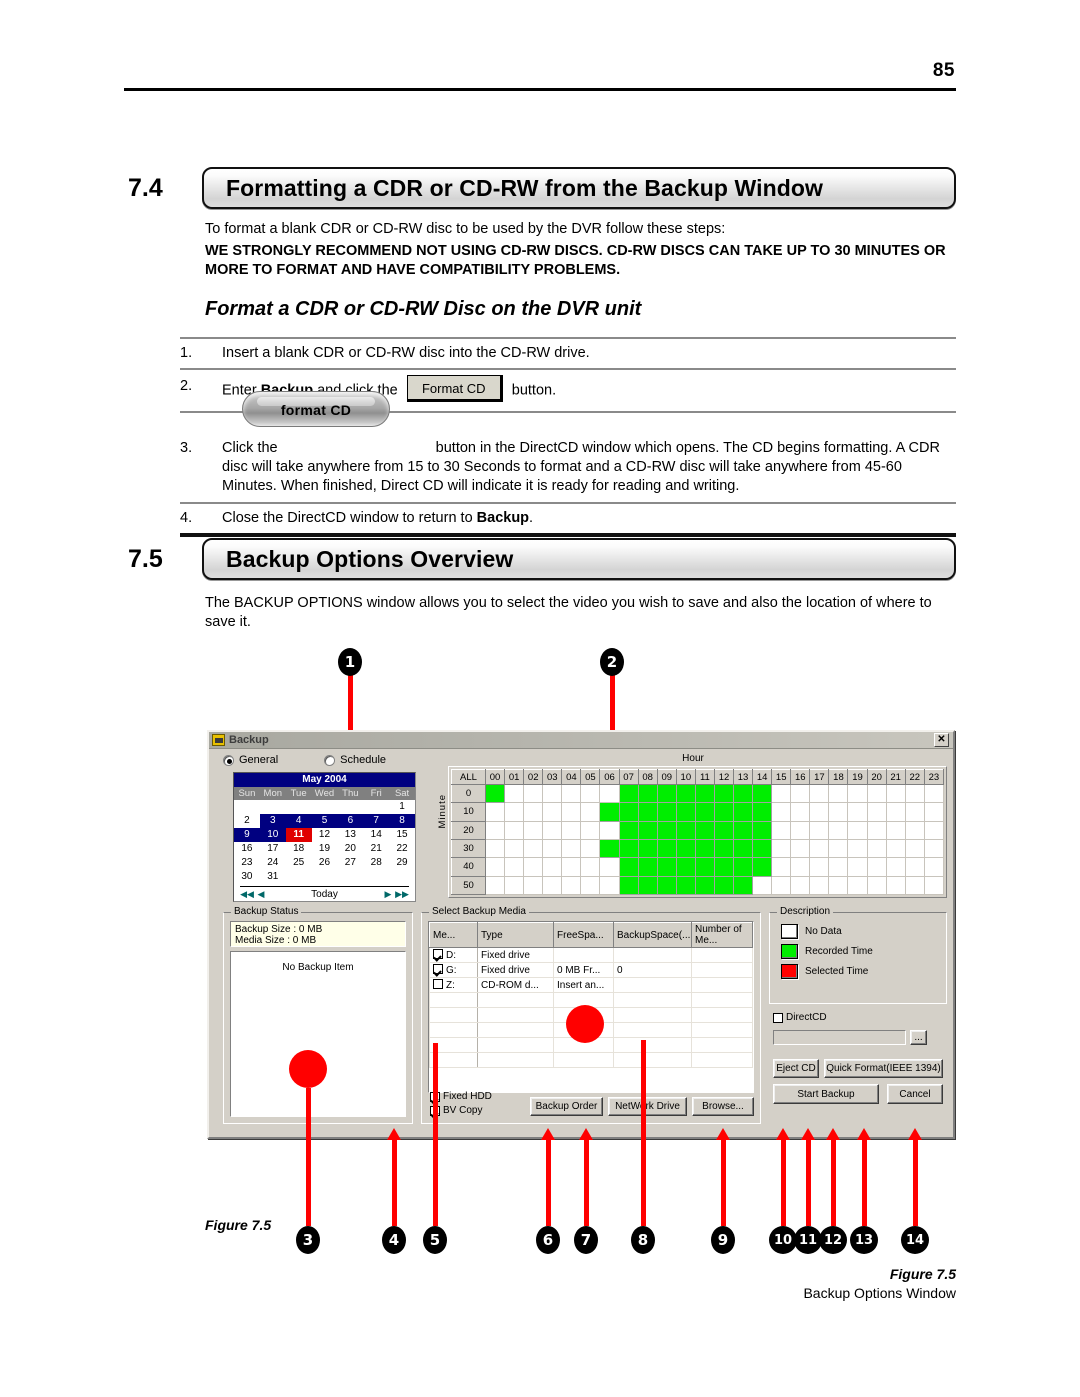 The height and width of the screenshot is (1397, 1080). What do you see at coordinates (724, 777) in the screenshot?
I see `grid-hour-header: 12` at bounding box center [724, 777].